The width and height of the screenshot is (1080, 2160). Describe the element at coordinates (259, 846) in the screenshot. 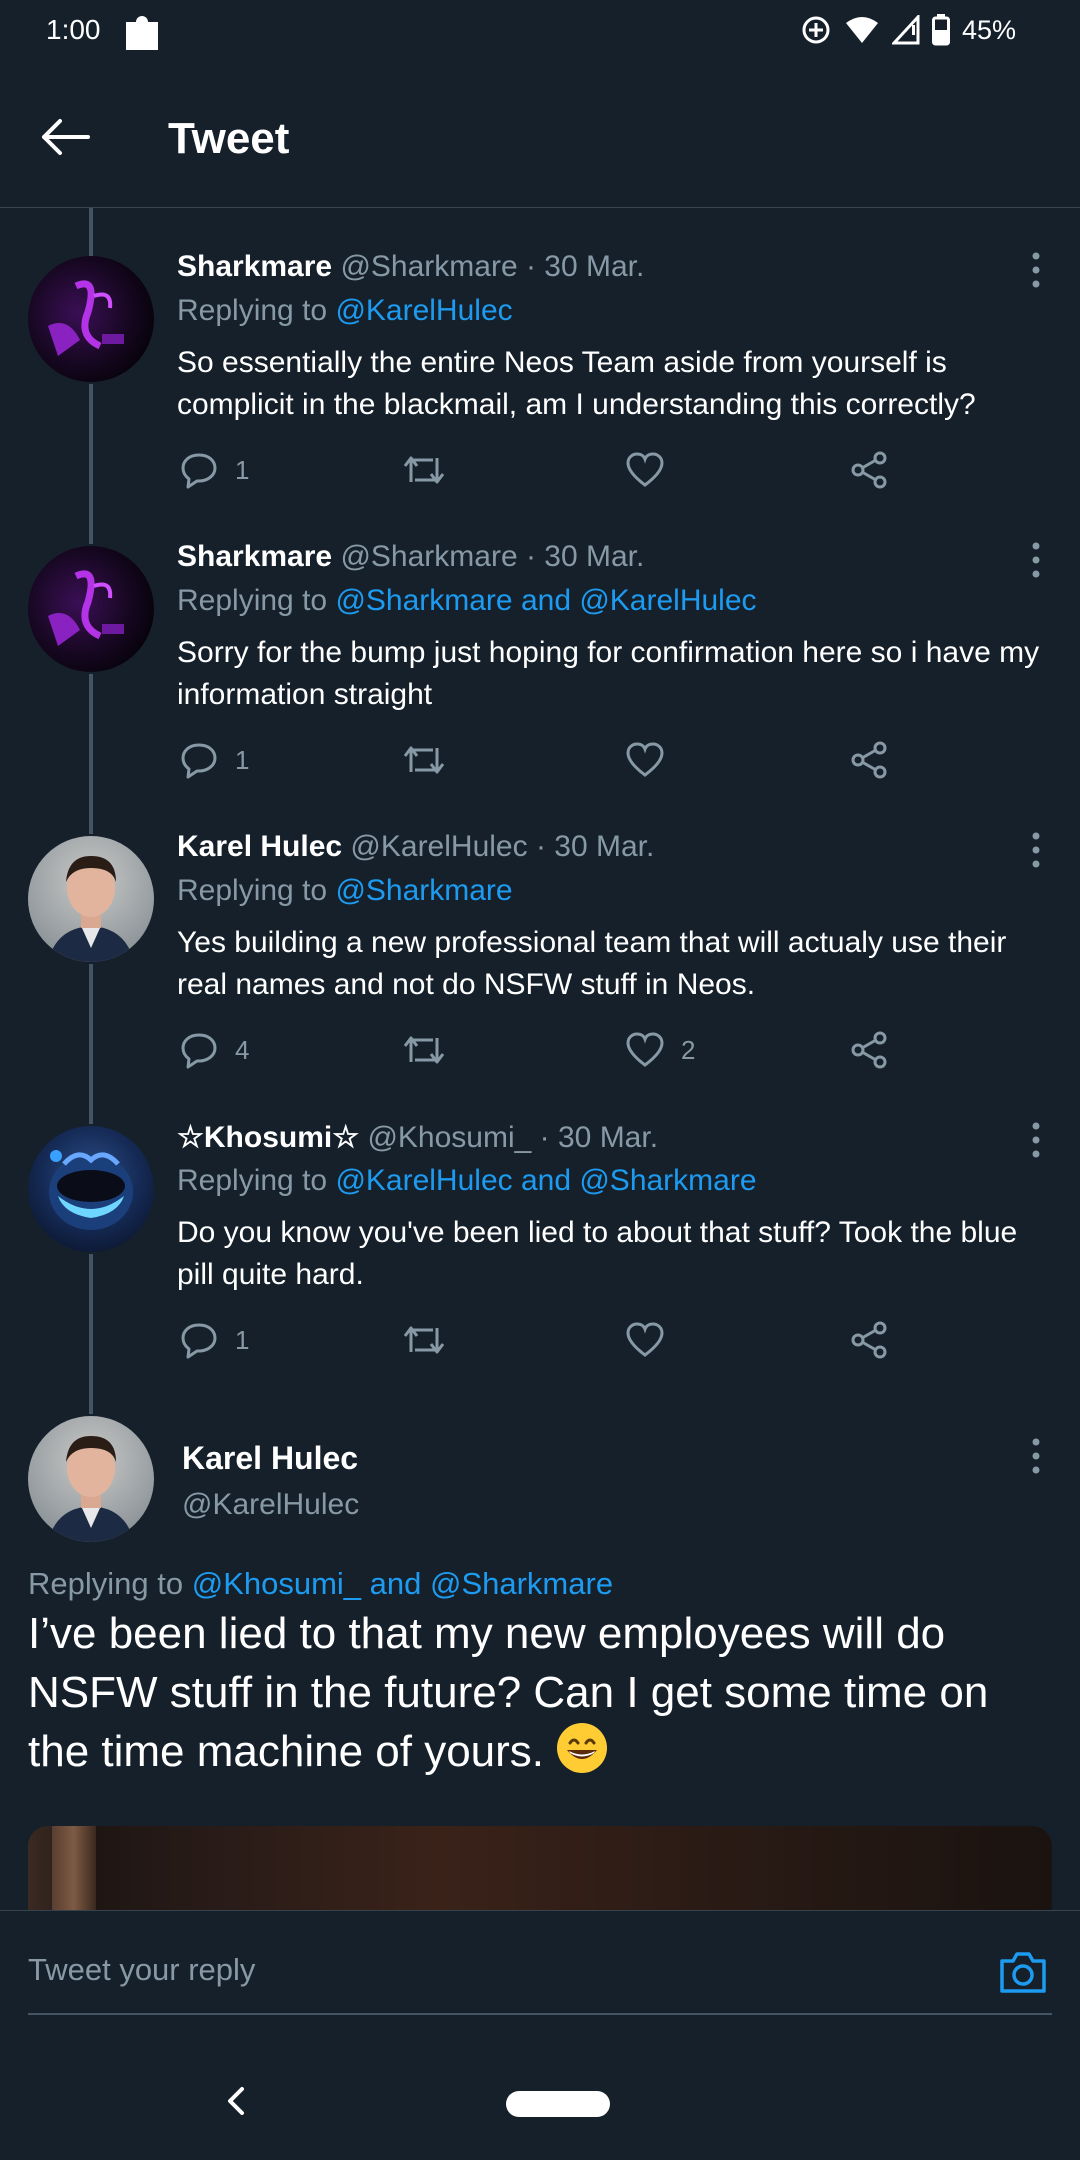

I see `author-name: Karel Hulec` at that location.